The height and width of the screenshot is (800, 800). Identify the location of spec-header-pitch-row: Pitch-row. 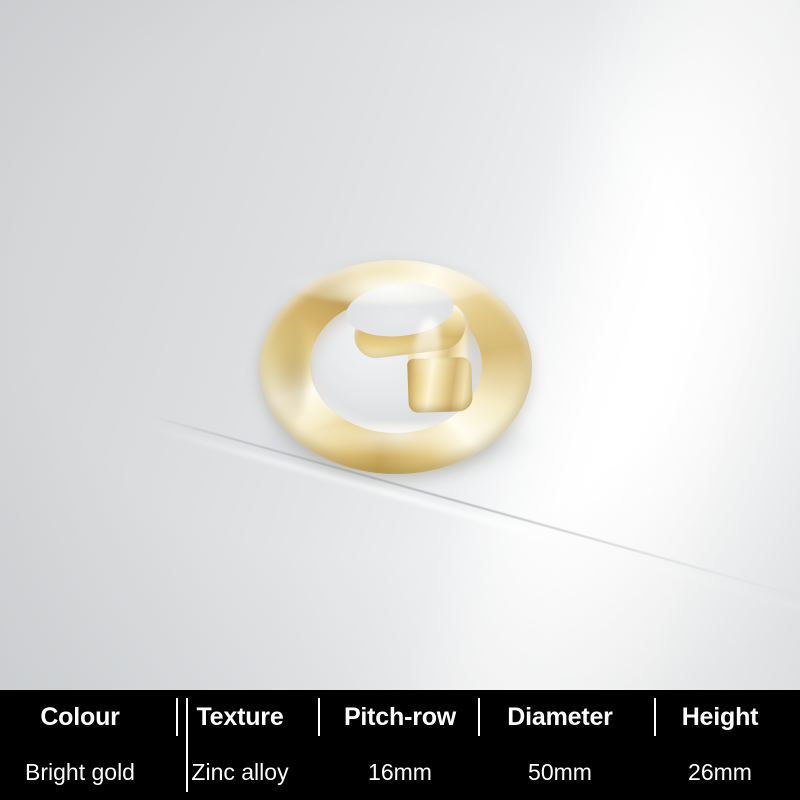
(400, 717).